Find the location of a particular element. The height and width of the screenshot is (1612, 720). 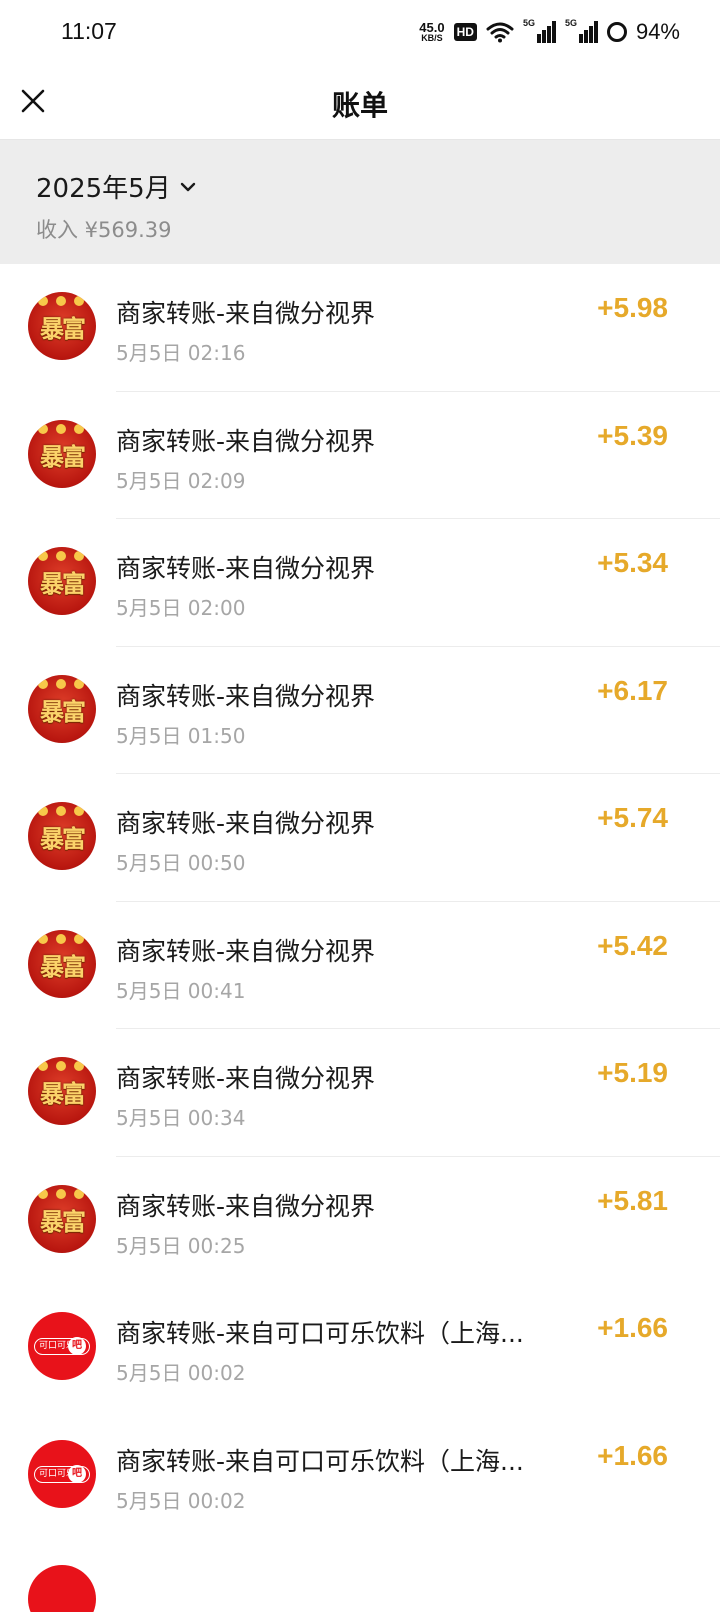

status-time: 11:07 is located at coordinates (89, 31).